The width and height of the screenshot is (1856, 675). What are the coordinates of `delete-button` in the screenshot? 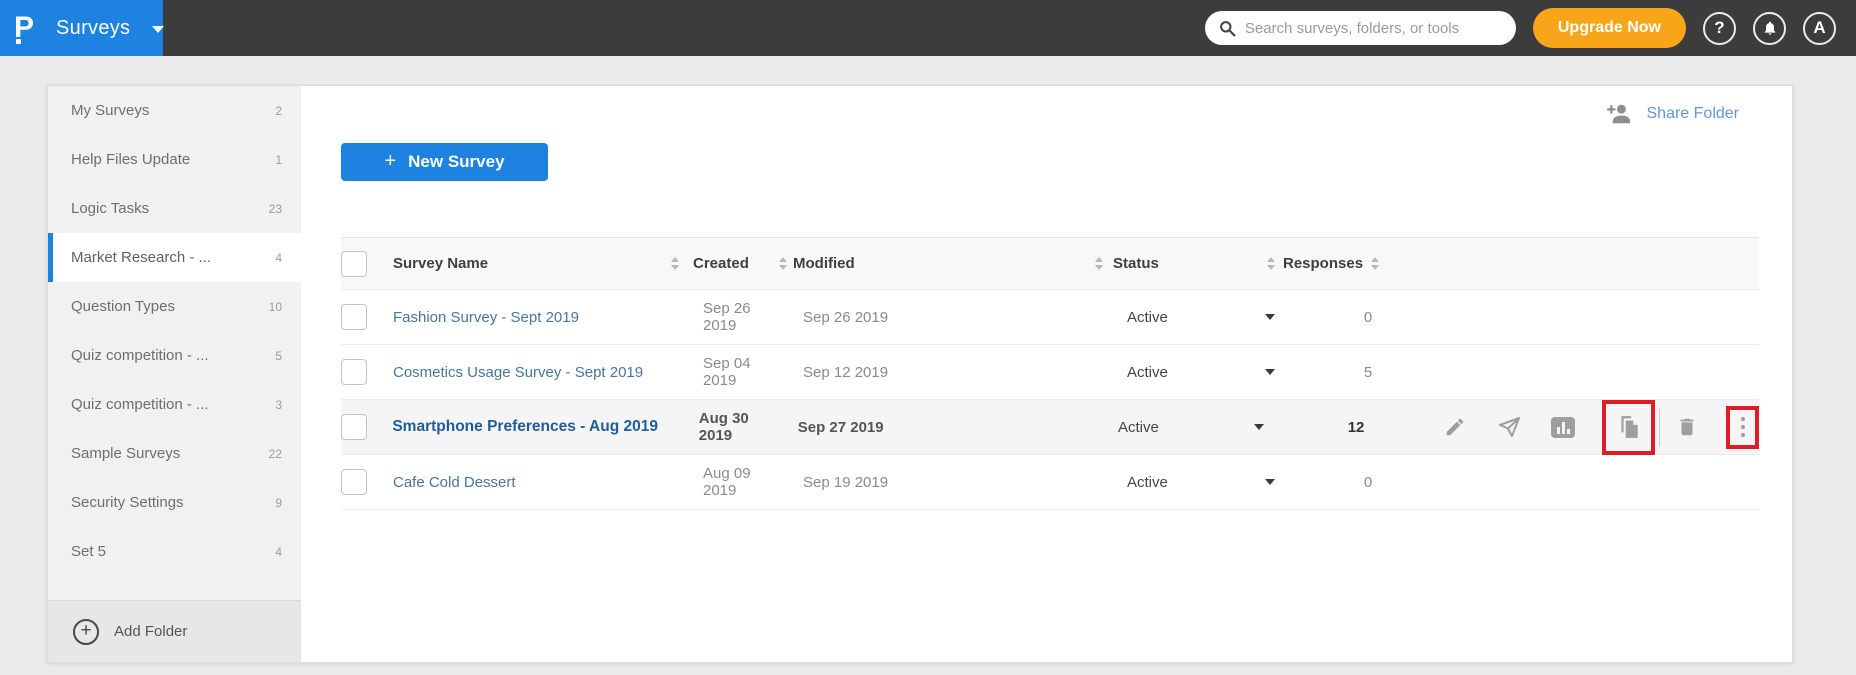 It's located at (1687, 427).